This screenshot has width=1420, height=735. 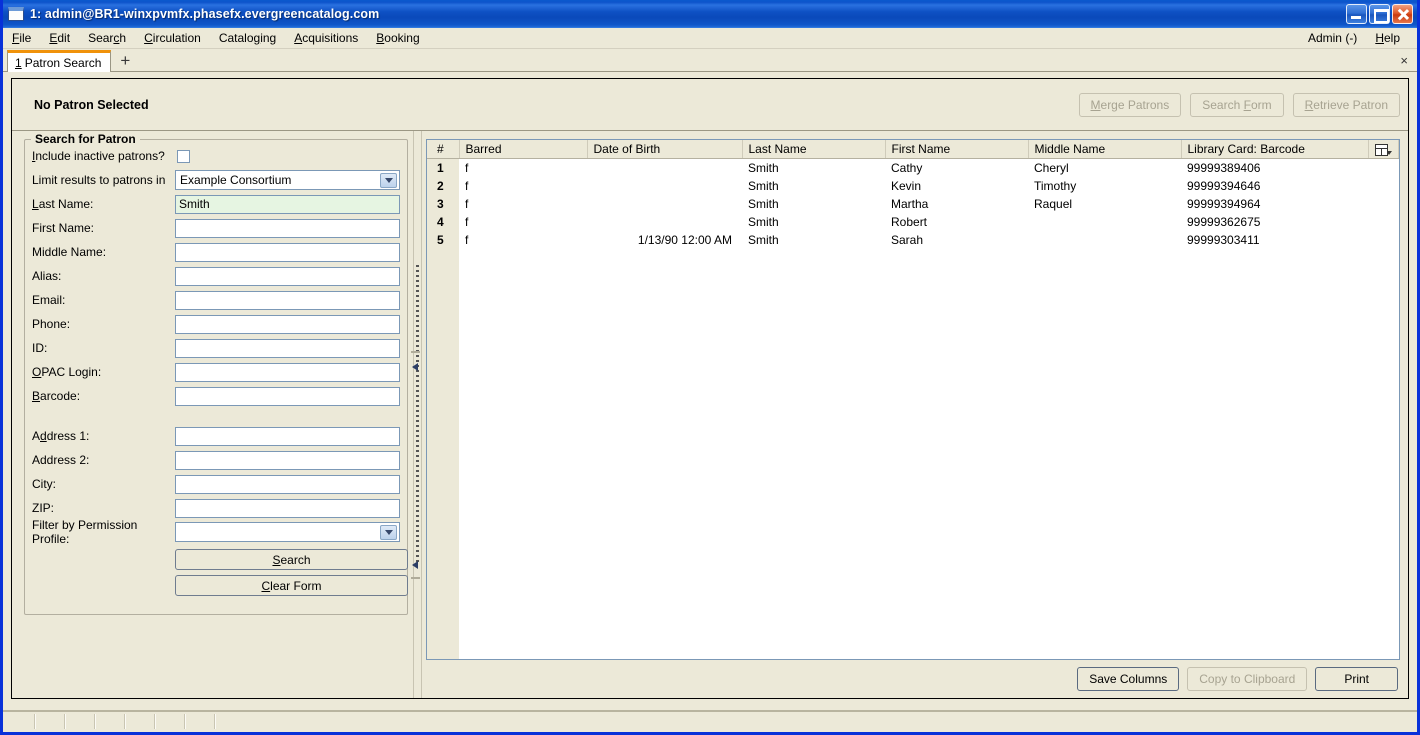 What do you see at coordinates (1224, 185) in the screenshot?
I see `cell-barcode: 99999394646` at bounding box center [1224, 185].